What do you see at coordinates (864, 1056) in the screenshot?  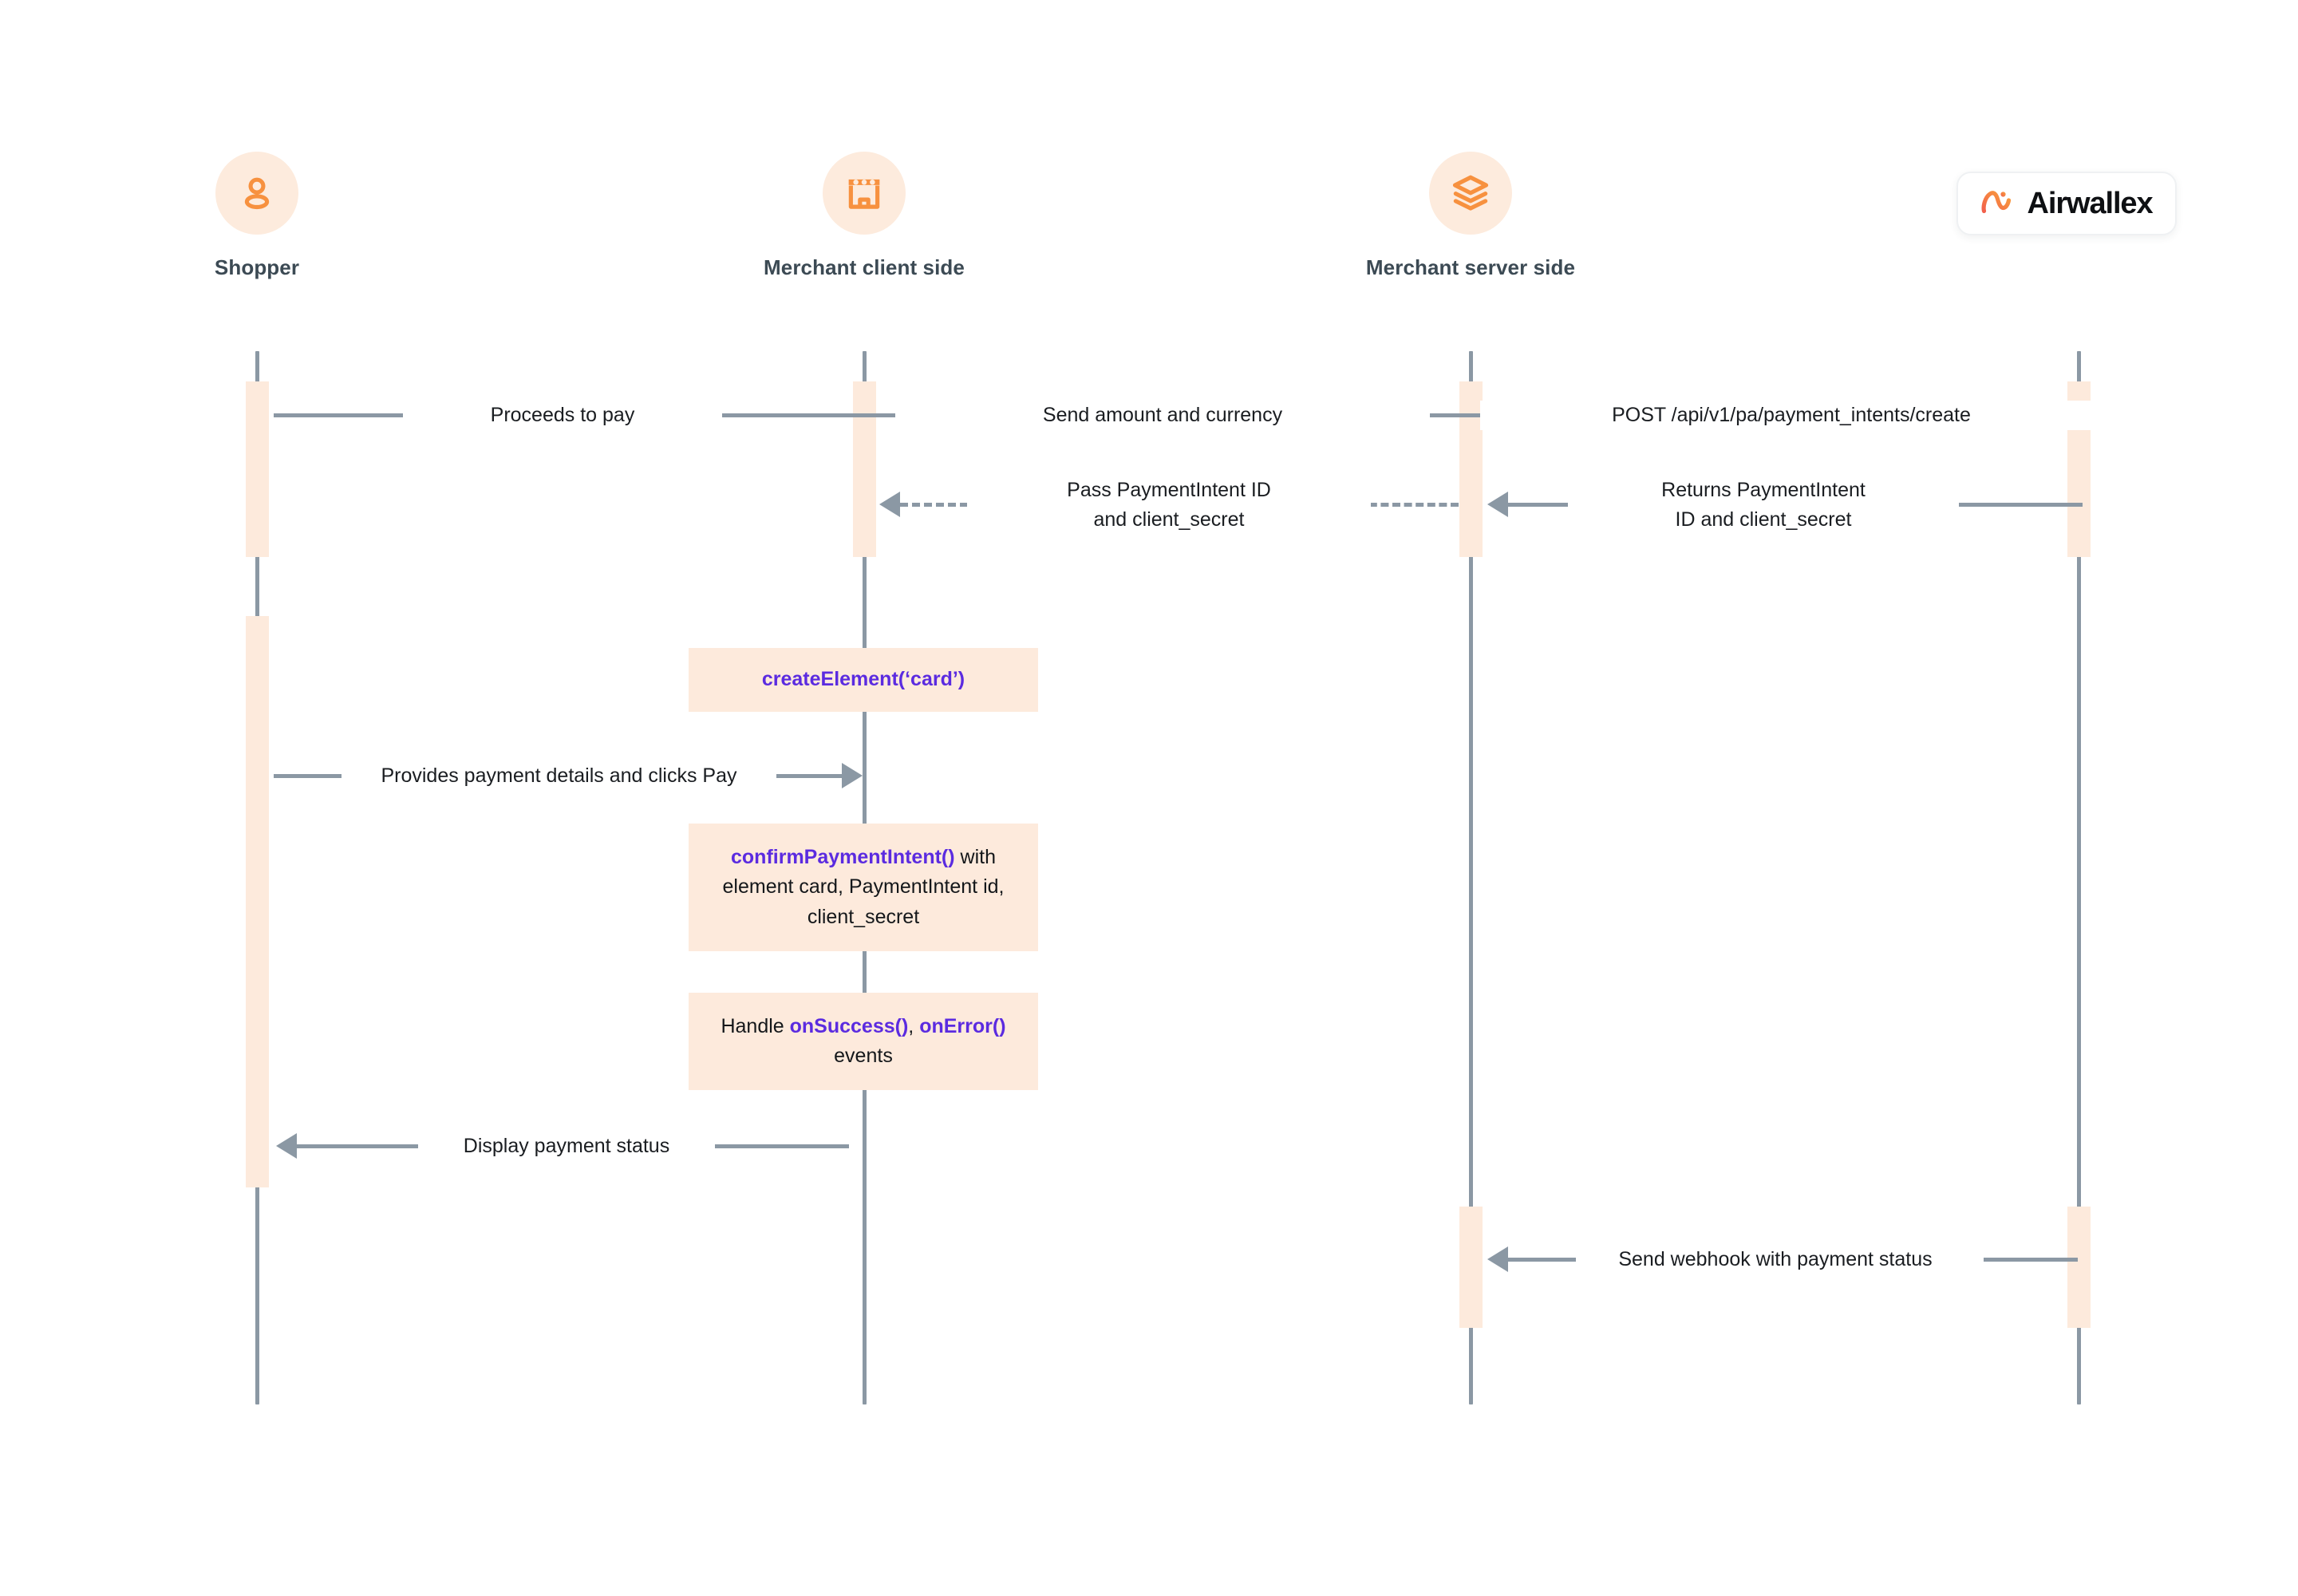 I see `note-plain-text: events` at bounding box center [864, 1056].